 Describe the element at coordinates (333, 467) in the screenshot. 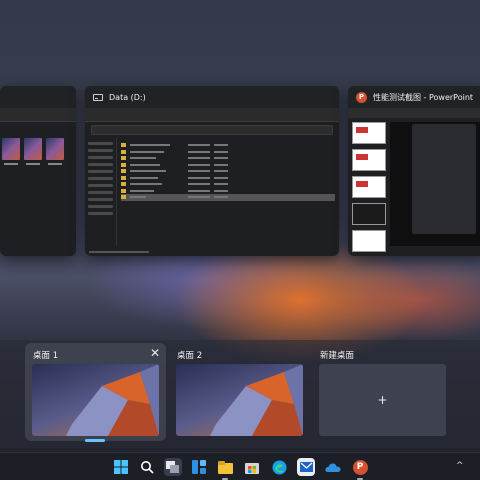

I see `onedrive-icon` at that location.